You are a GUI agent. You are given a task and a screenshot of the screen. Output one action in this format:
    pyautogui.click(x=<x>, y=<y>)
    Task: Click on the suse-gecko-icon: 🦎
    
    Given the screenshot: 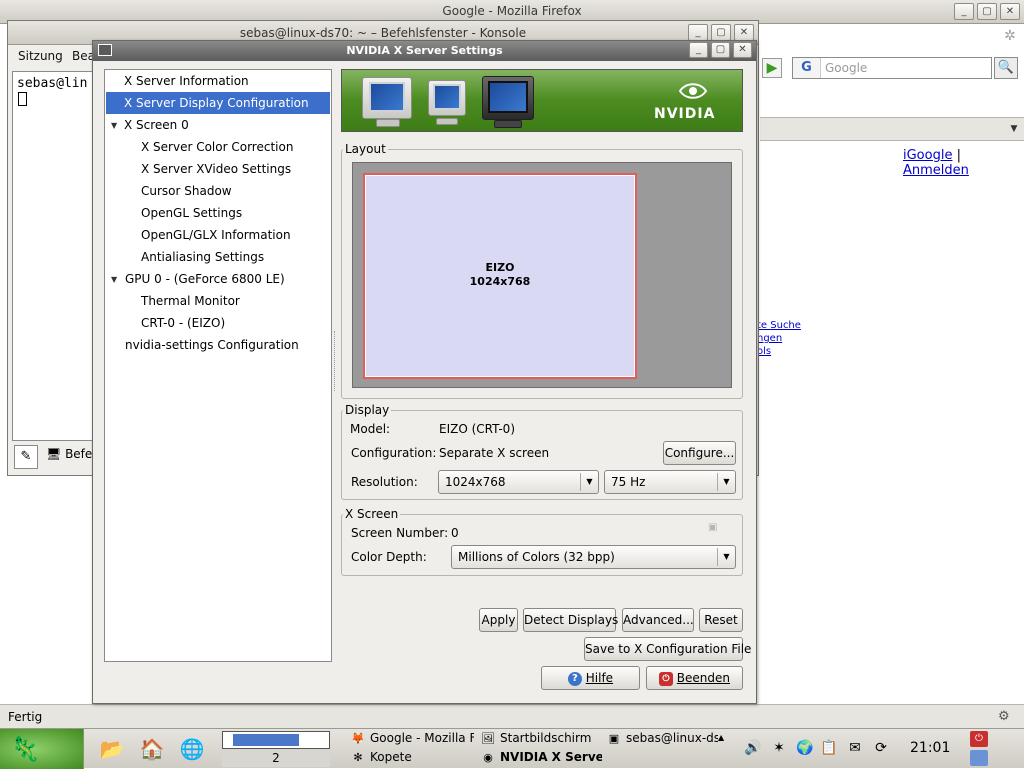 What is the action you would take?
    pyautogui.click(x=25, y=749)
    